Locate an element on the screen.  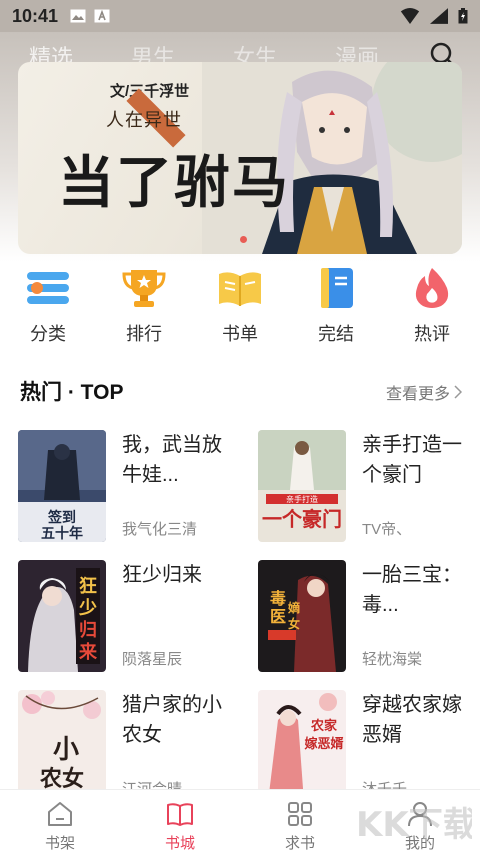
book-cover: 亲手打造 一个豪门 is located at coordinates (302, 486).